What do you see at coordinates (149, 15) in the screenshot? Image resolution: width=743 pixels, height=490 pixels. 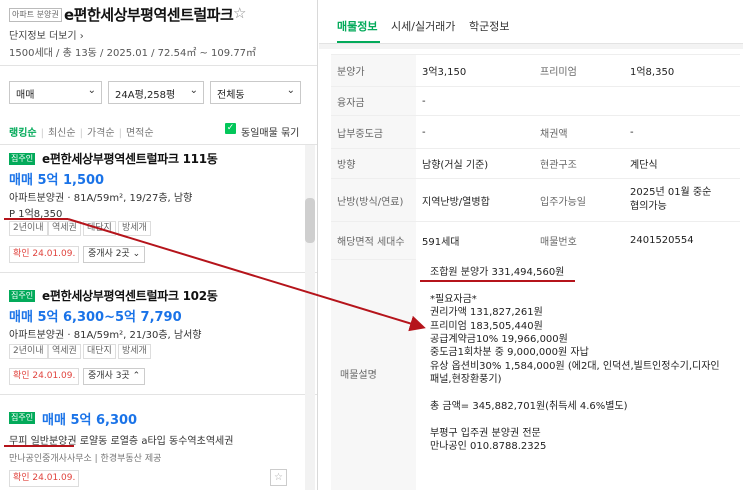 I see `apt-title: e편한세상부평역센트럴파크` at bounding box center [149, 15].